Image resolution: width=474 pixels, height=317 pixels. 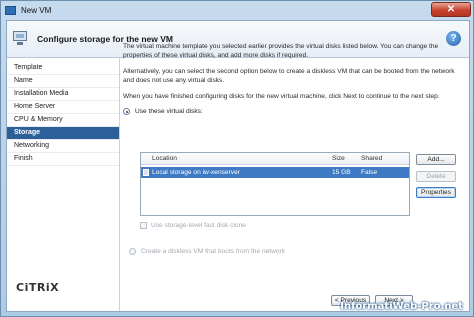 What do you see at coordinates (169, 111) in the screenshot?
I see `use-disks-label: Use these virtual disks:` at bounding box center [169, 111].